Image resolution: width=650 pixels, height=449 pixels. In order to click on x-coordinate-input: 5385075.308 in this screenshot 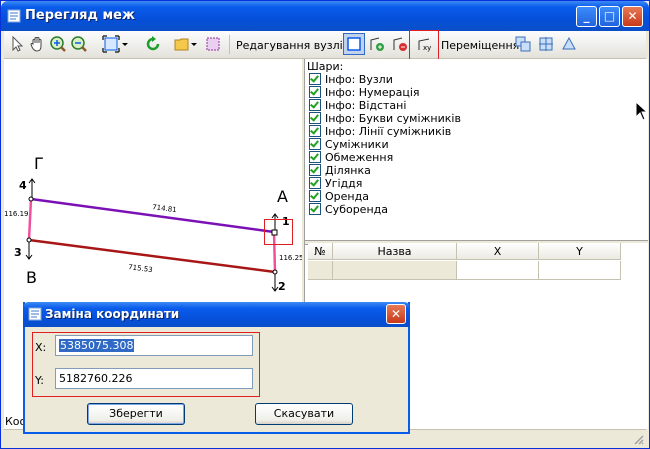, I will do `click(154, 345)`.